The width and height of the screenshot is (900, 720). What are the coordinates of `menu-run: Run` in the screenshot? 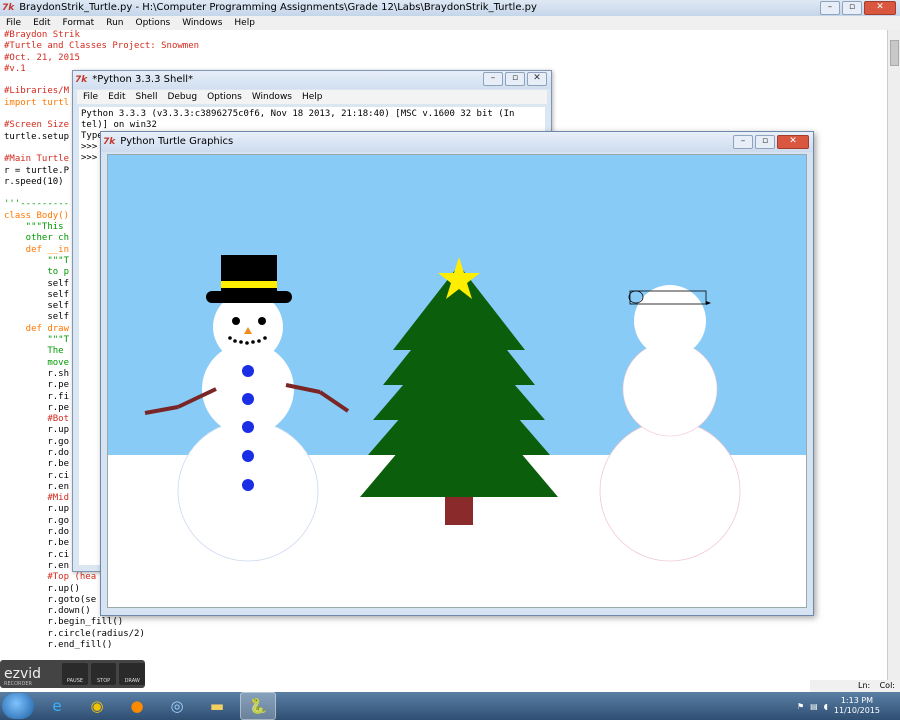 It's located at (114, 23).